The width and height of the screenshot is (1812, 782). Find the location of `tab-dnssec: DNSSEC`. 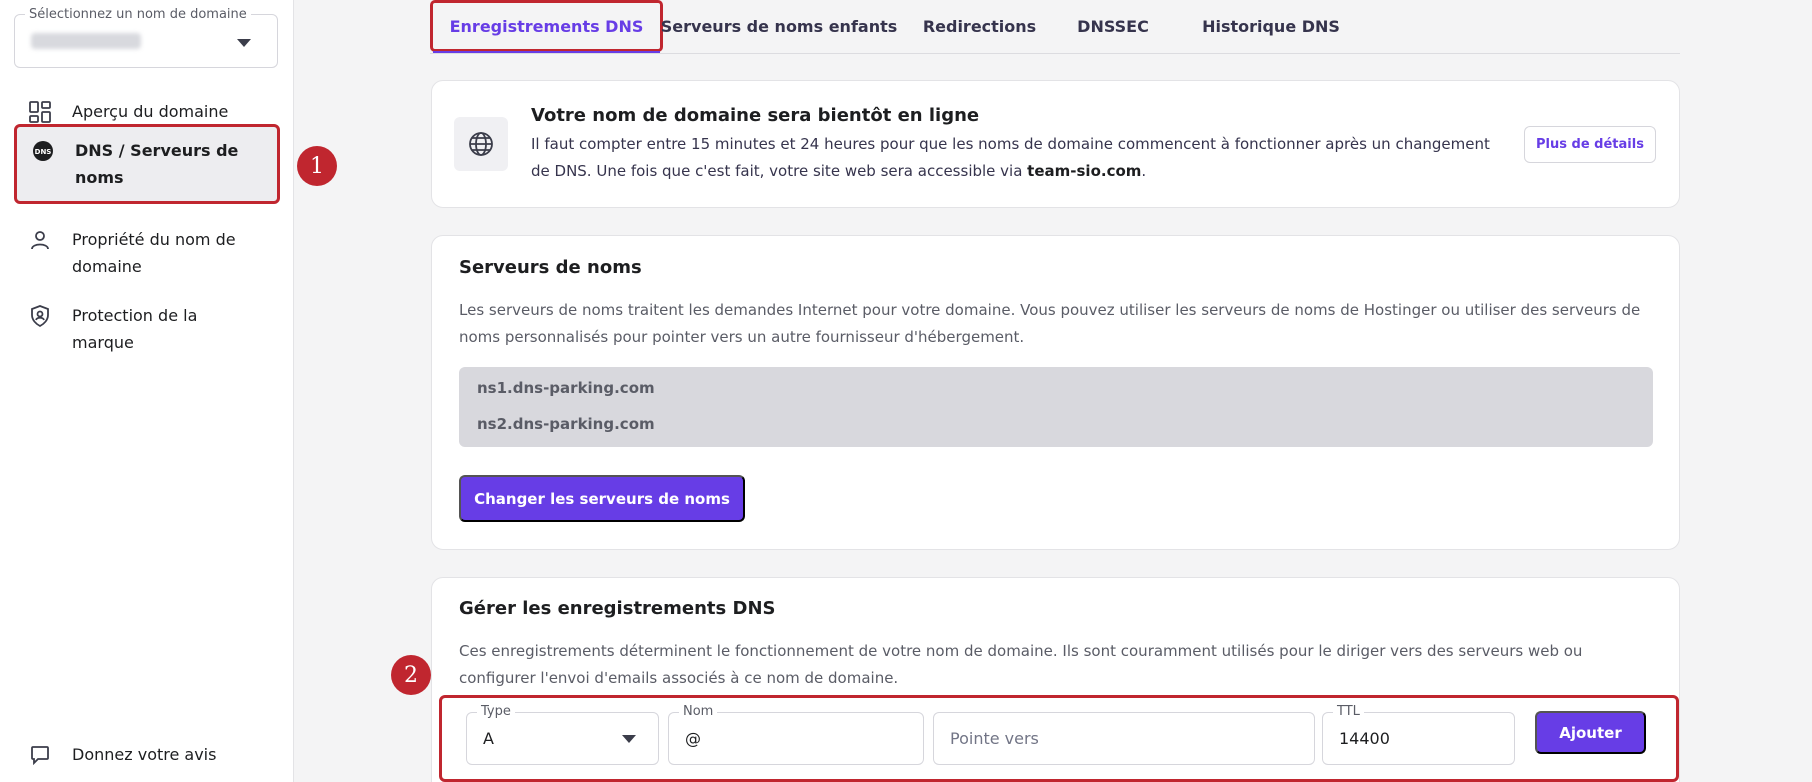

tab-dnssec: DNSSEC is located at coordinates (1113, 26).